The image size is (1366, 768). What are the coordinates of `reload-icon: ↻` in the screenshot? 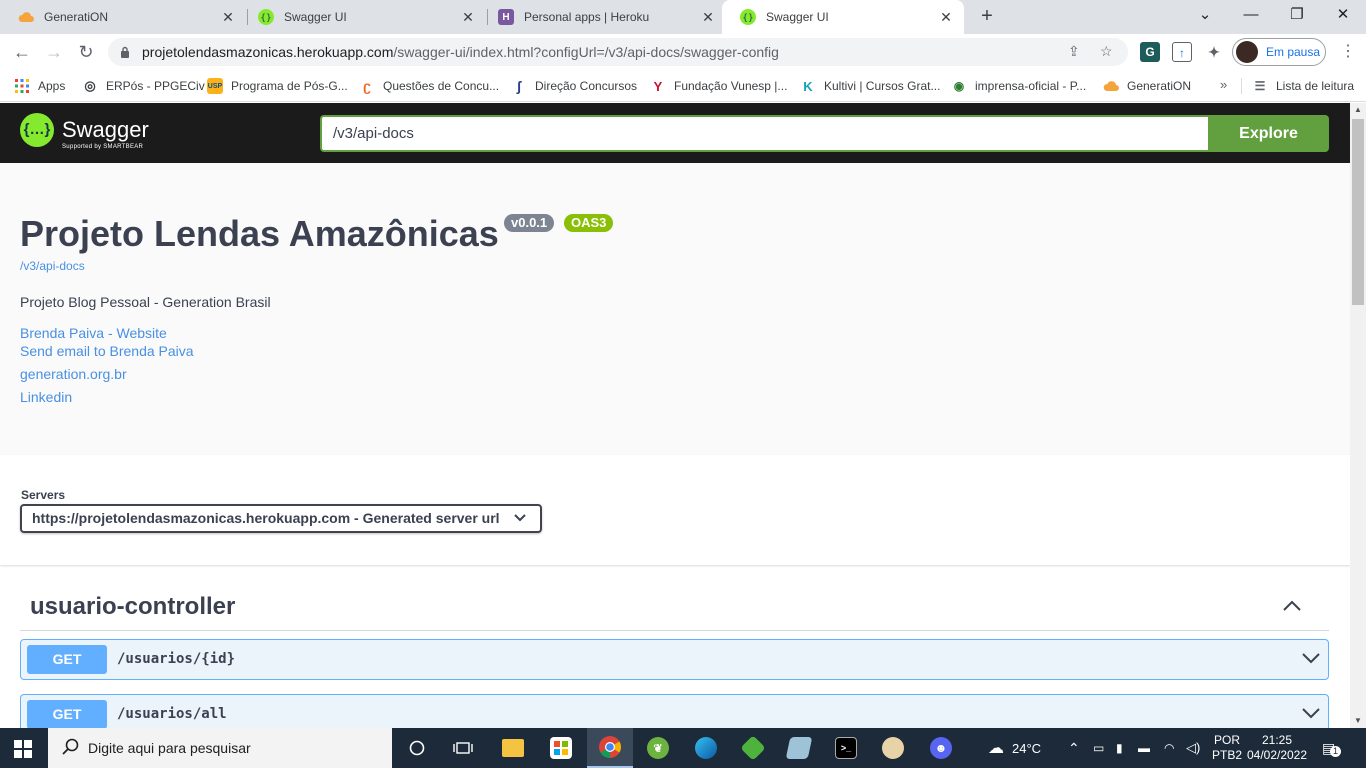 It's located at (86, 52).